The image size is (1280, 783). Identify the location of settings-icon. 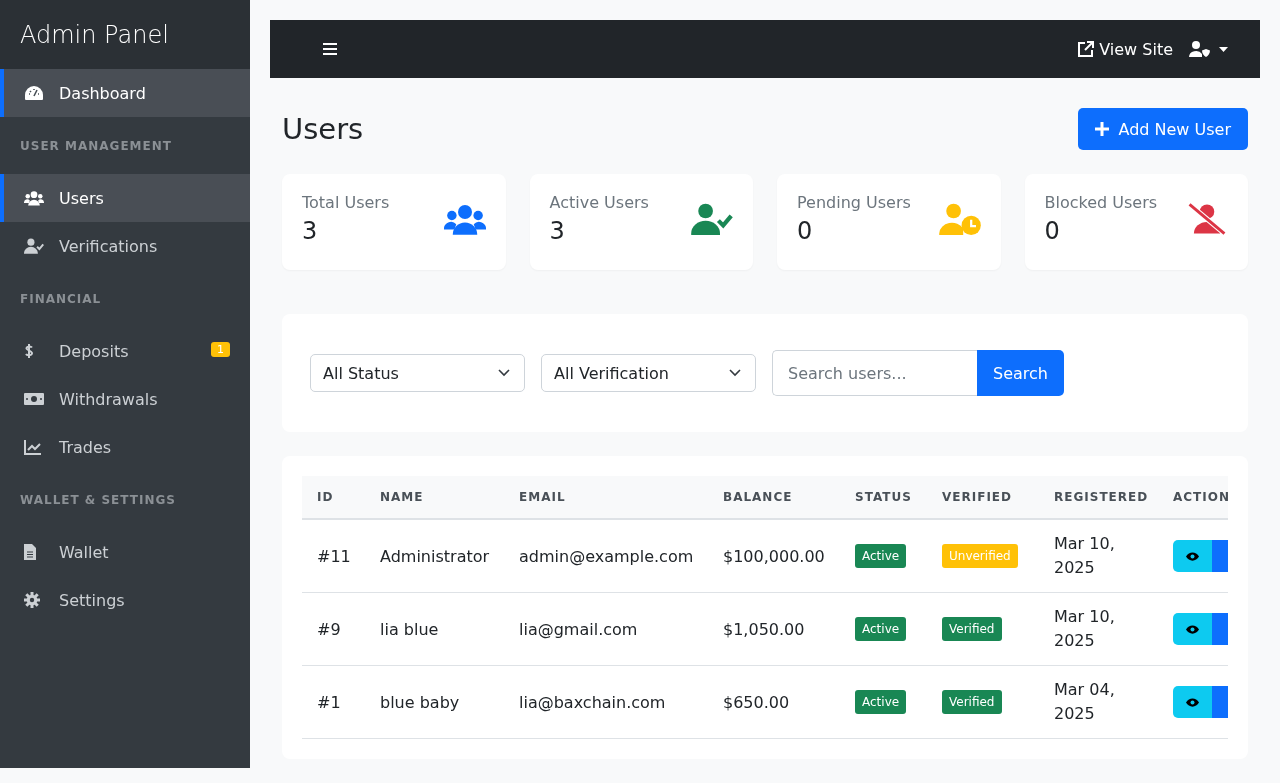
(32, 600).